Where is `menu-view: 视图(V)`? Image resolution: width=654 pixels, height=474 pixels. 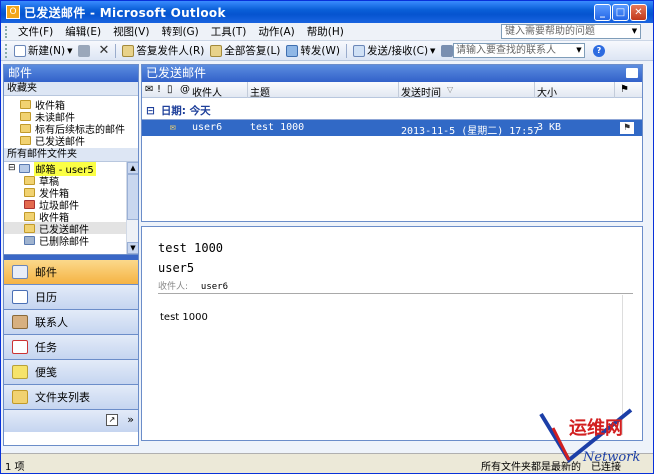
menu-view: 视图(V) is located at coordinates (131, 31).